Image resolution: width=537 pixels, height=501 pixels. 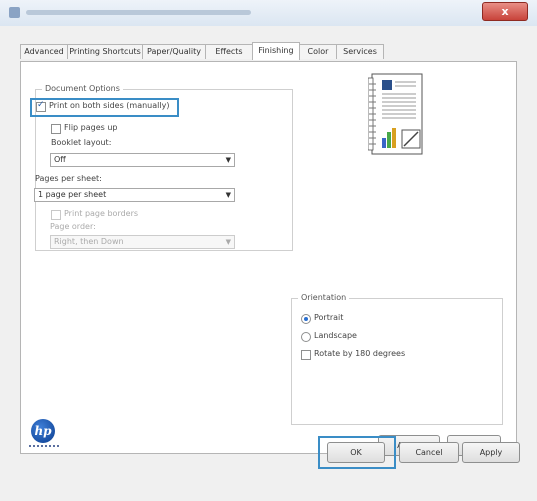 What do you see at coordinates (105, 51) in the screenshot?
I see `tab-printing-shortcuts: Printing Shortcuts` at bounding box center [105, 51].